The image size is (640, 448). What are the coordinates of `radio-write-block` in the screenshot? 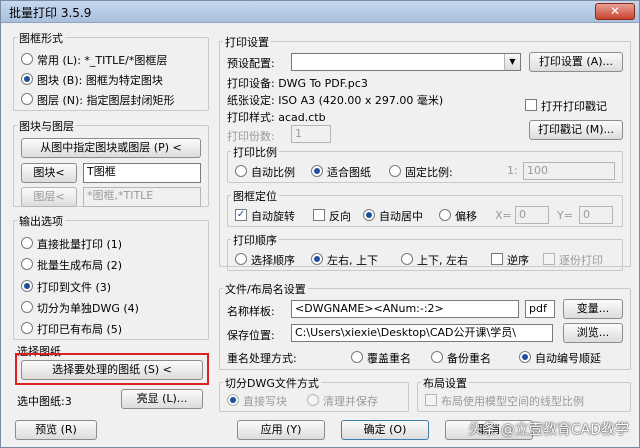 It's located at (233, 400).